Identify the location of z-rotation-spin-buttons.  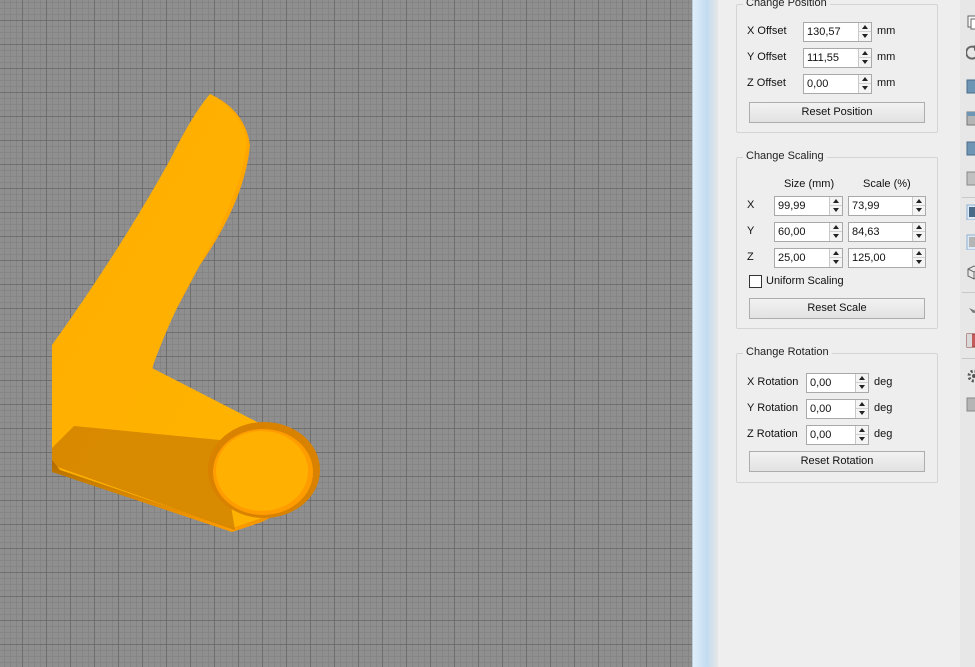
(861, 435).